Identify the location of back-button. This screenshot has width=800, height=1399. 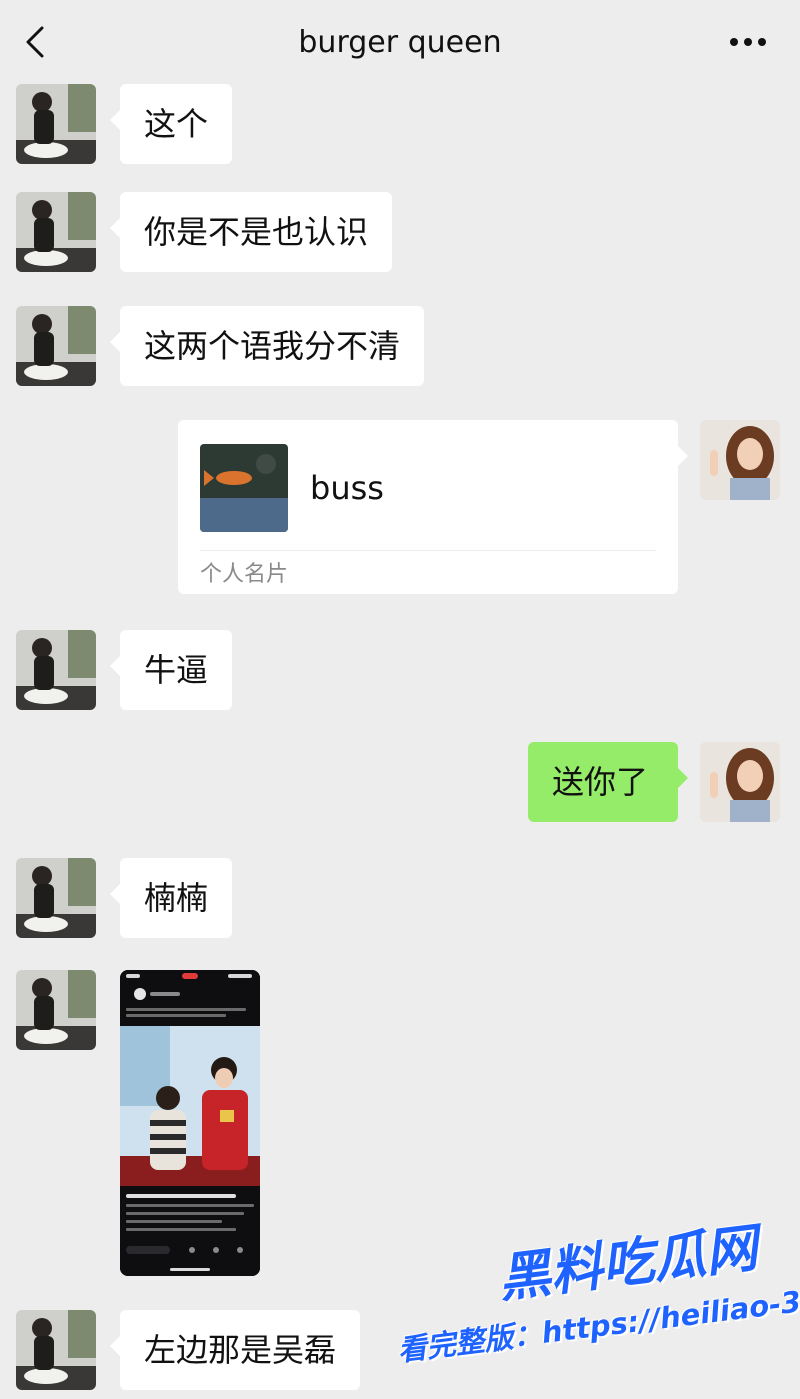
(38, 42).